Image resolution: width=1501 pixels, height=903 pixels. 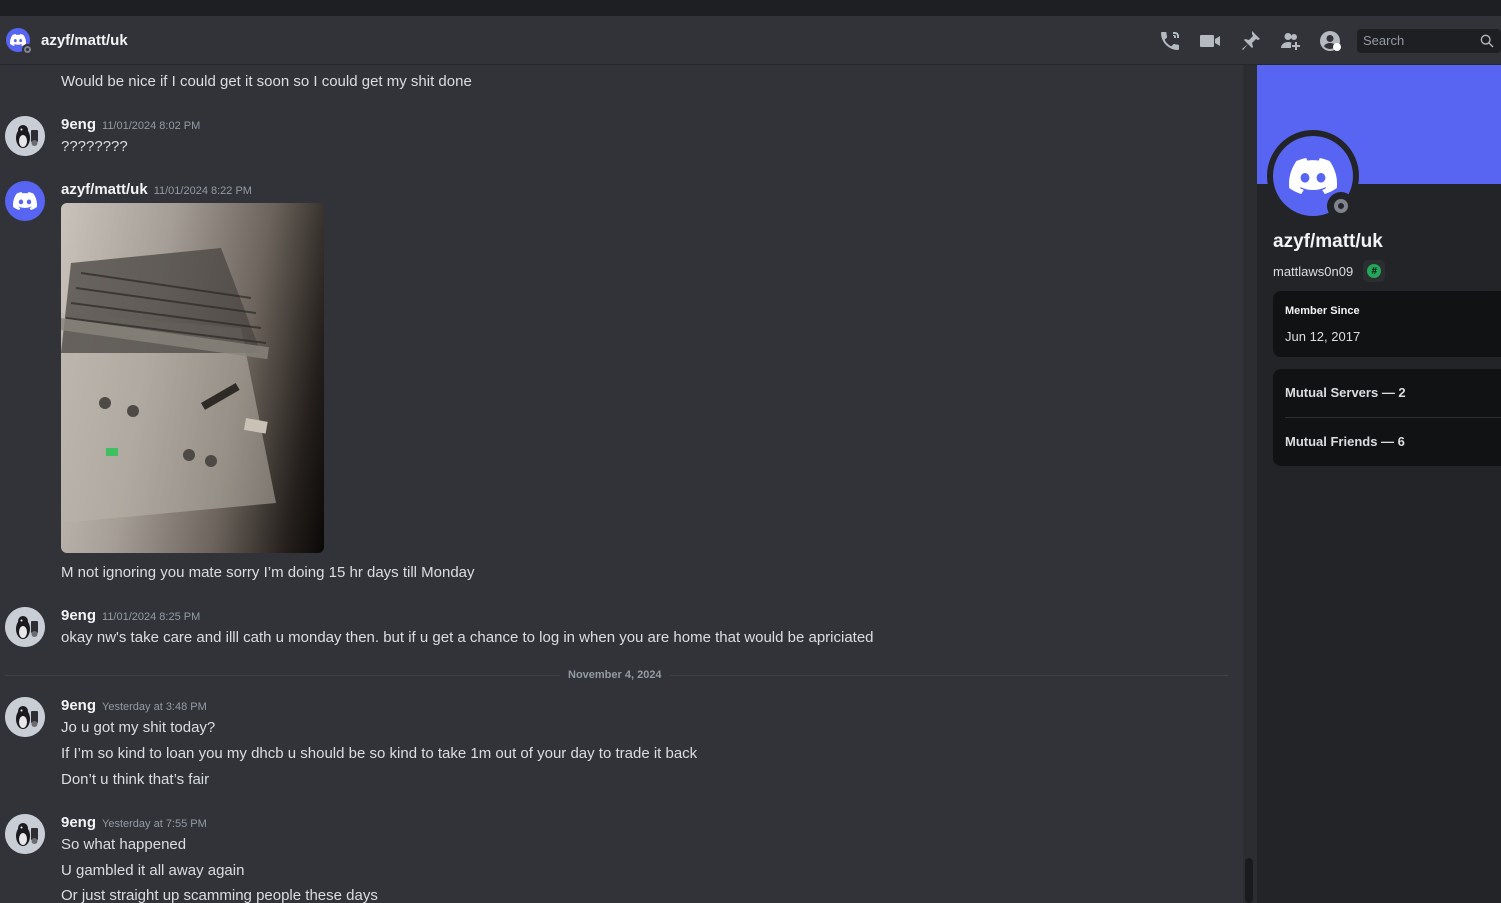 I want to click on search-icon, so click(x=1487, y=40).